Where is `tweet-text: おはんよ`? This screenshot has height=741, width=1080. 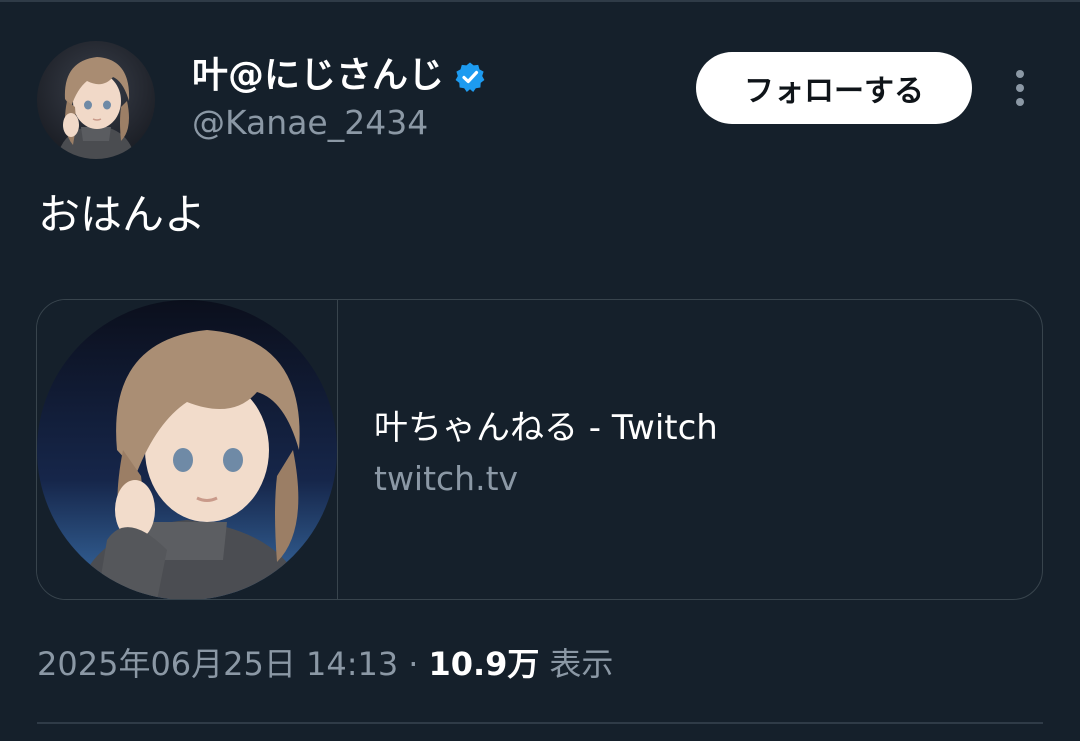
tweet-text: おはんよ is located at coordinates (122, 214).